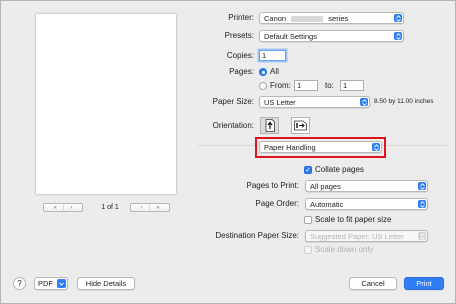 The width and height of the screenshot is (456, 304). I want to click on section-popup: Paper Handling, so click(320, 147).